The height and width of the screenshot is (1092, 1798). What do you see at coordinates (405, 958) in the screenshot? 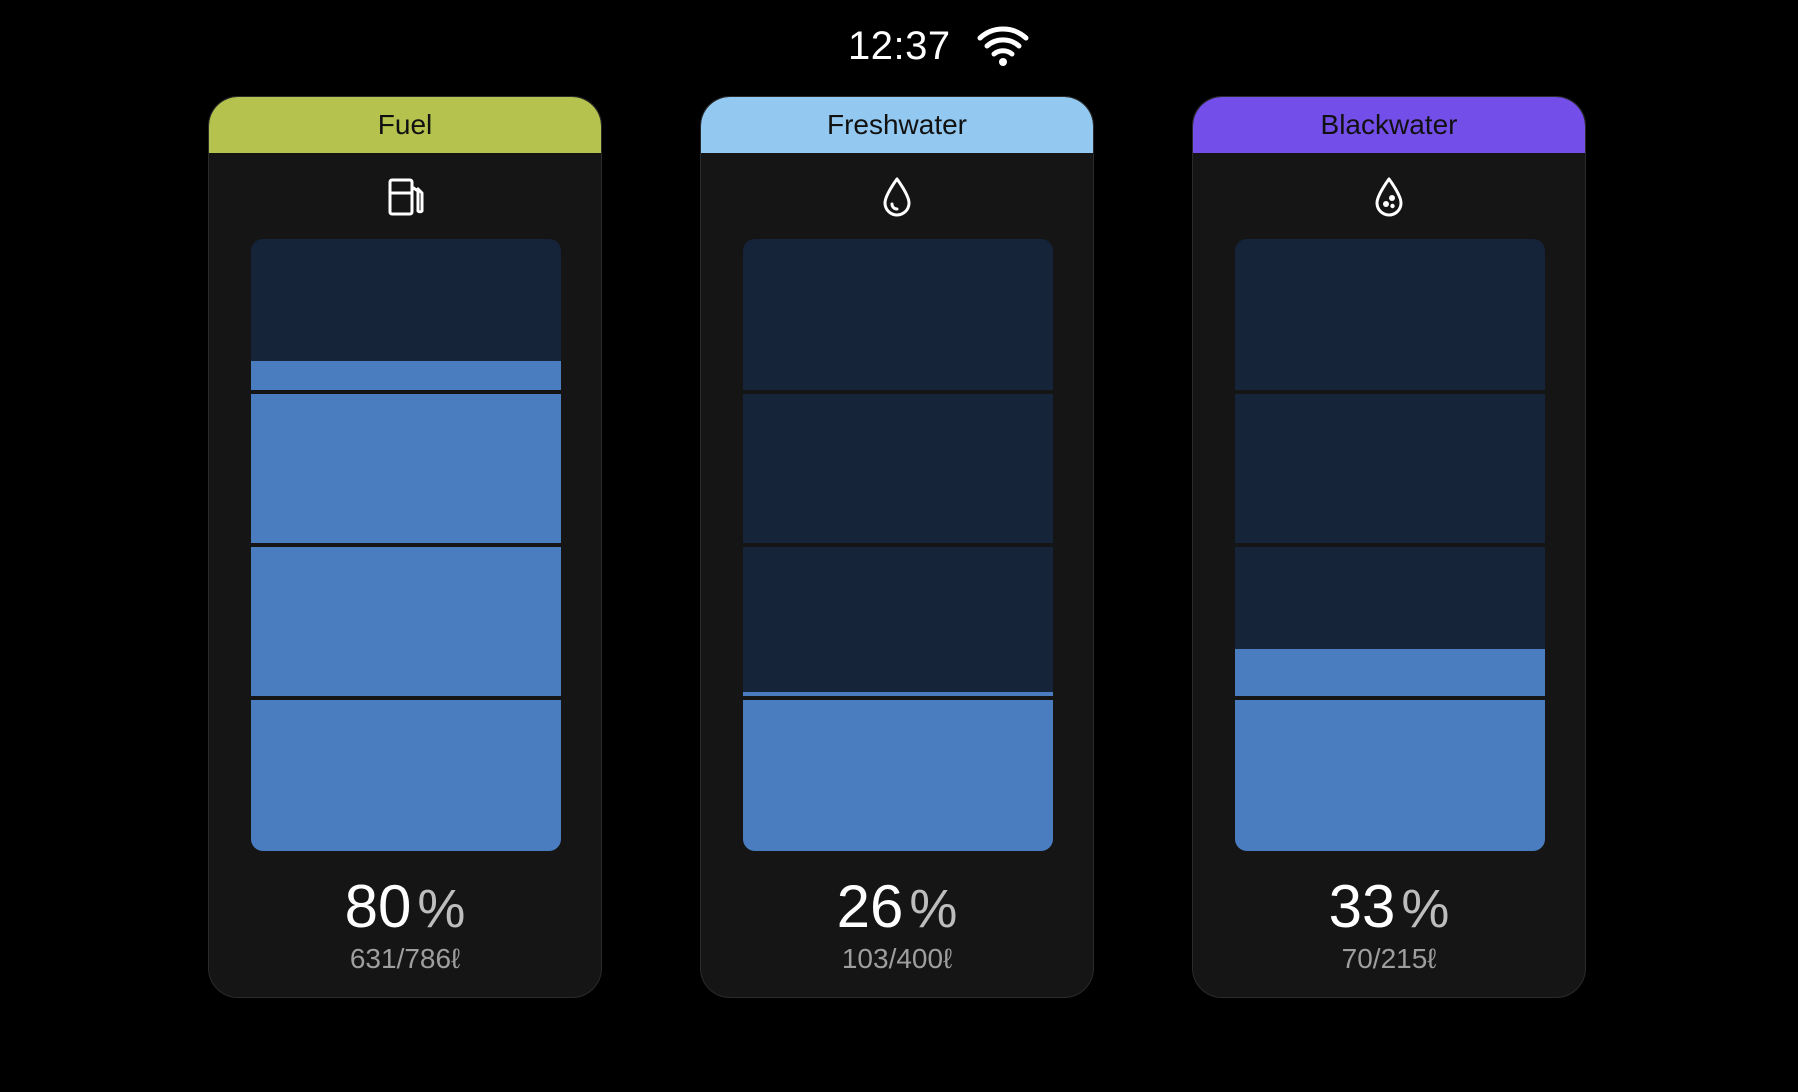
I see `tank-volume: 631/786ℓ` at bounding box center [405, 958].